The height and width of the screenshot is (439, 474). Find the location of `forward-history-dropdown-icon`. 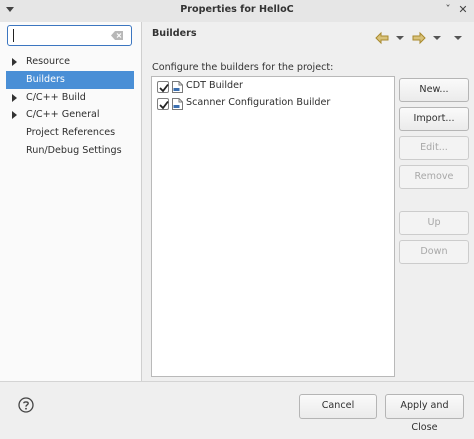

forward-history-dropdown-icon is located at coordinates (437, 38).